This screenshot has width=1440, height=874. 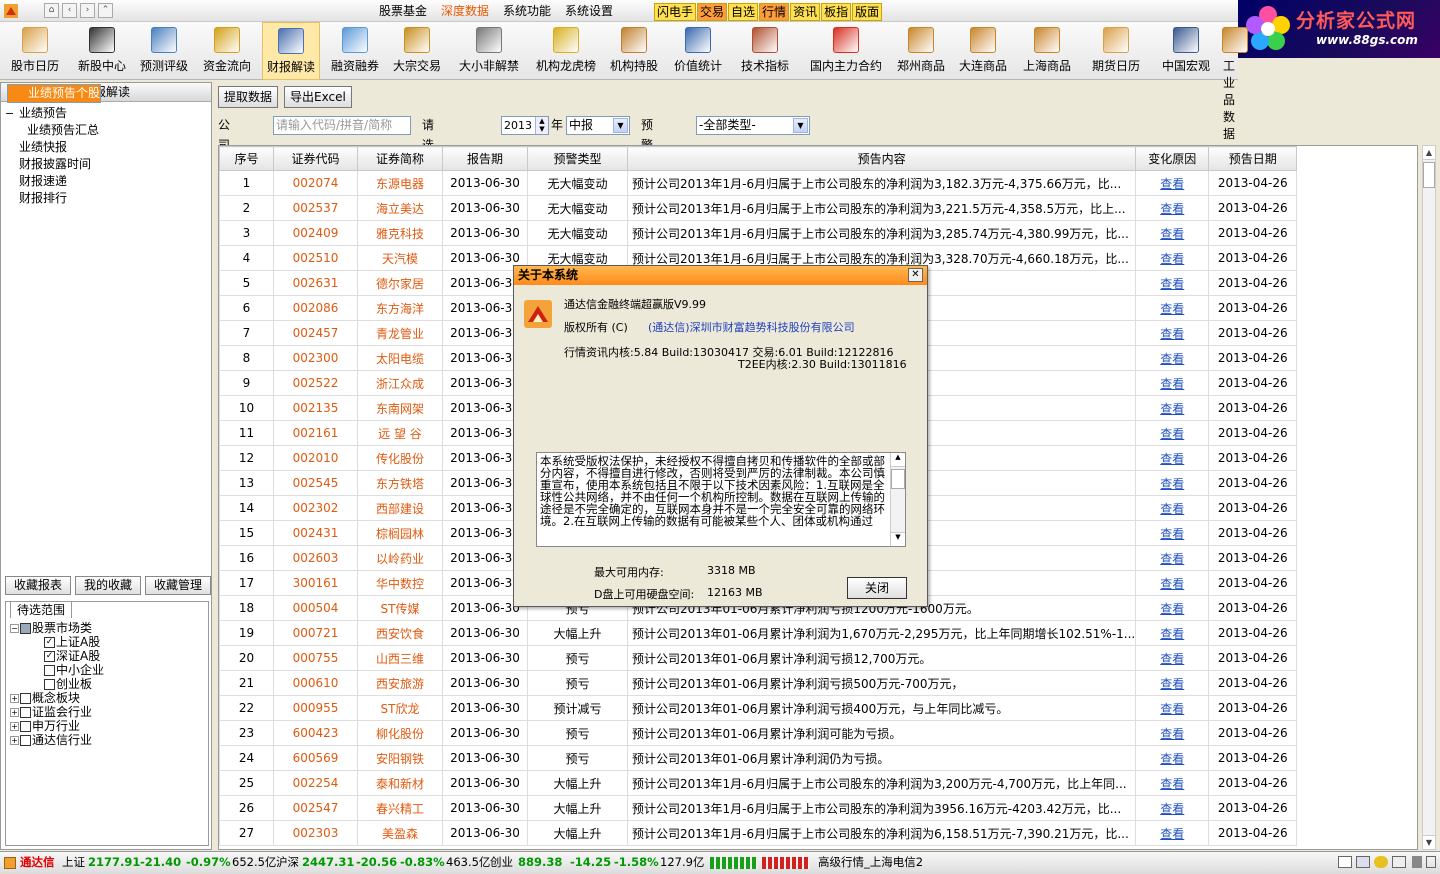 I want to click on cell-name: 东南网架, so click(x=400, y=408).